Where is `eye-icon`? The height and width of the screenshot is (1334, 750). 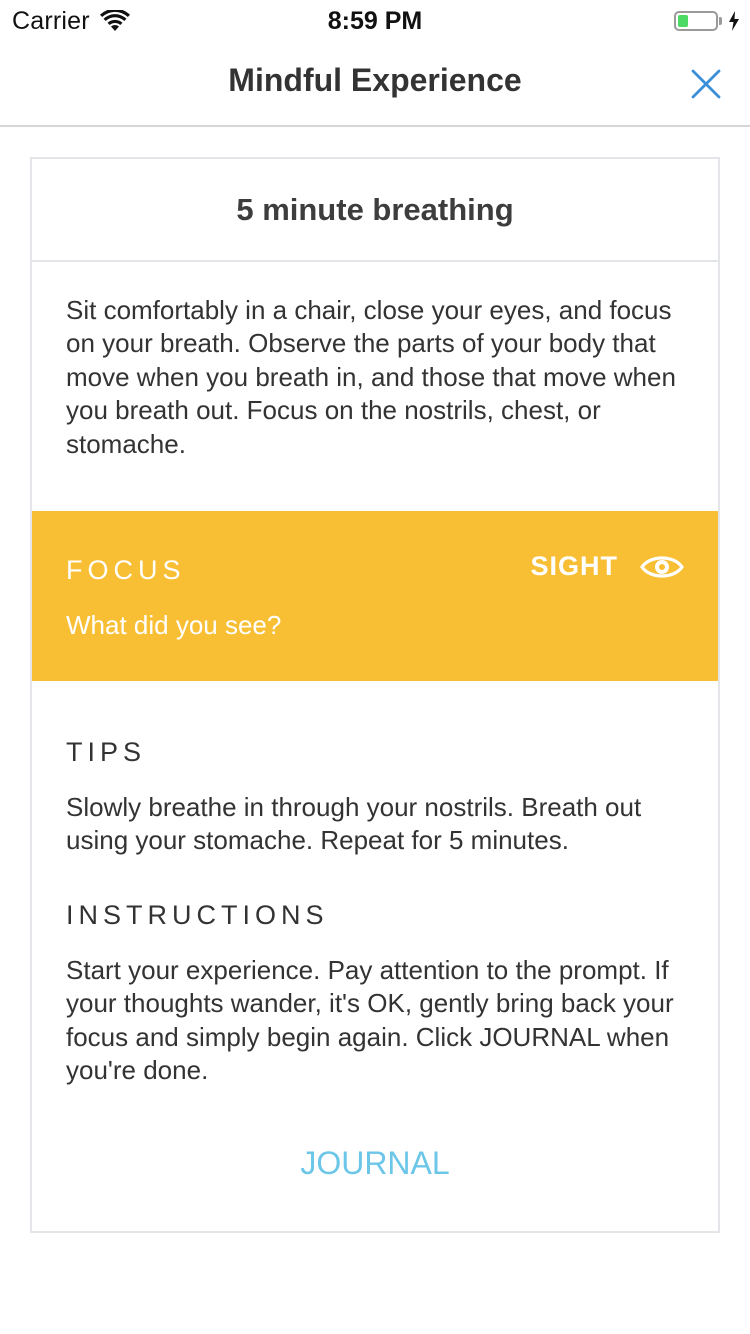
eye-icon is located at coordinates (662, 566).